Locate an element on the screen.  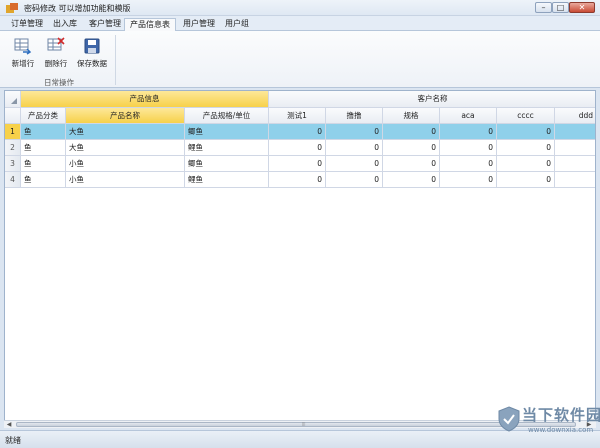
save-icon is located at coordinates (92, 46).